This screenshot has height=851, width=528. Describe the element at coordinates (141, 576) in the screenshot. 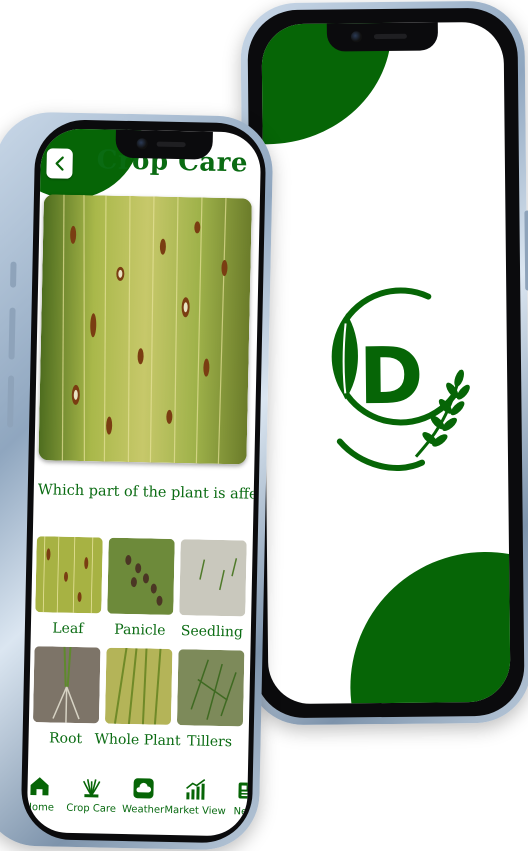

I see `panicle-thumbnail` at that location.